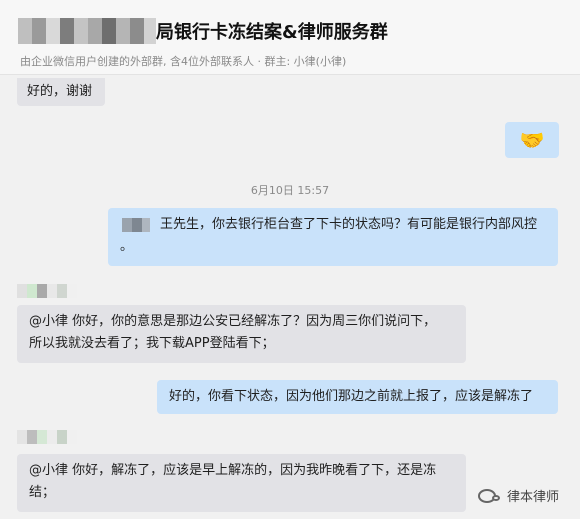 The height and width of the screenshot is (519, 580). I want to click on message-text-line2: 结；, so click(42, 492).